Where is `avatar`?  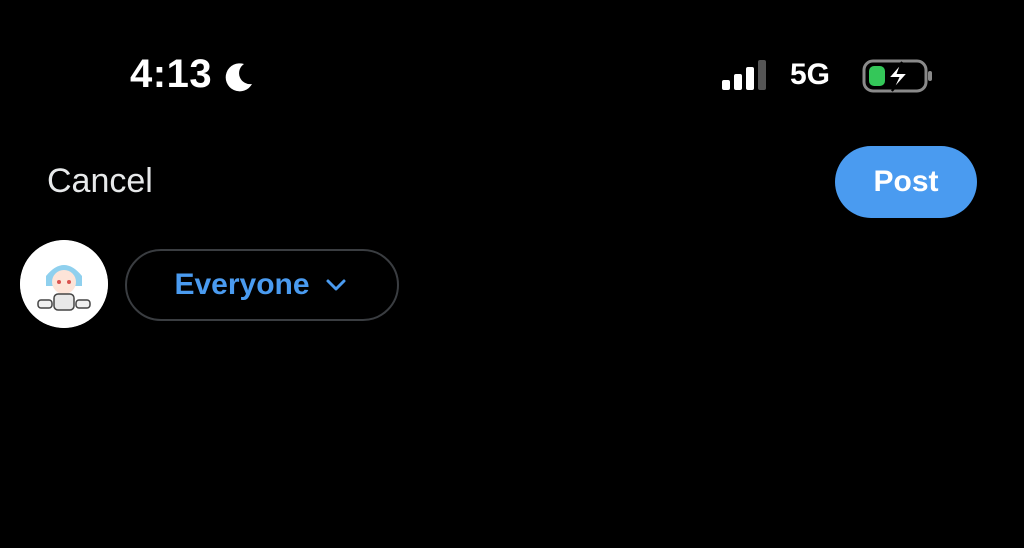 avatar is located at coordinates (64, 284).